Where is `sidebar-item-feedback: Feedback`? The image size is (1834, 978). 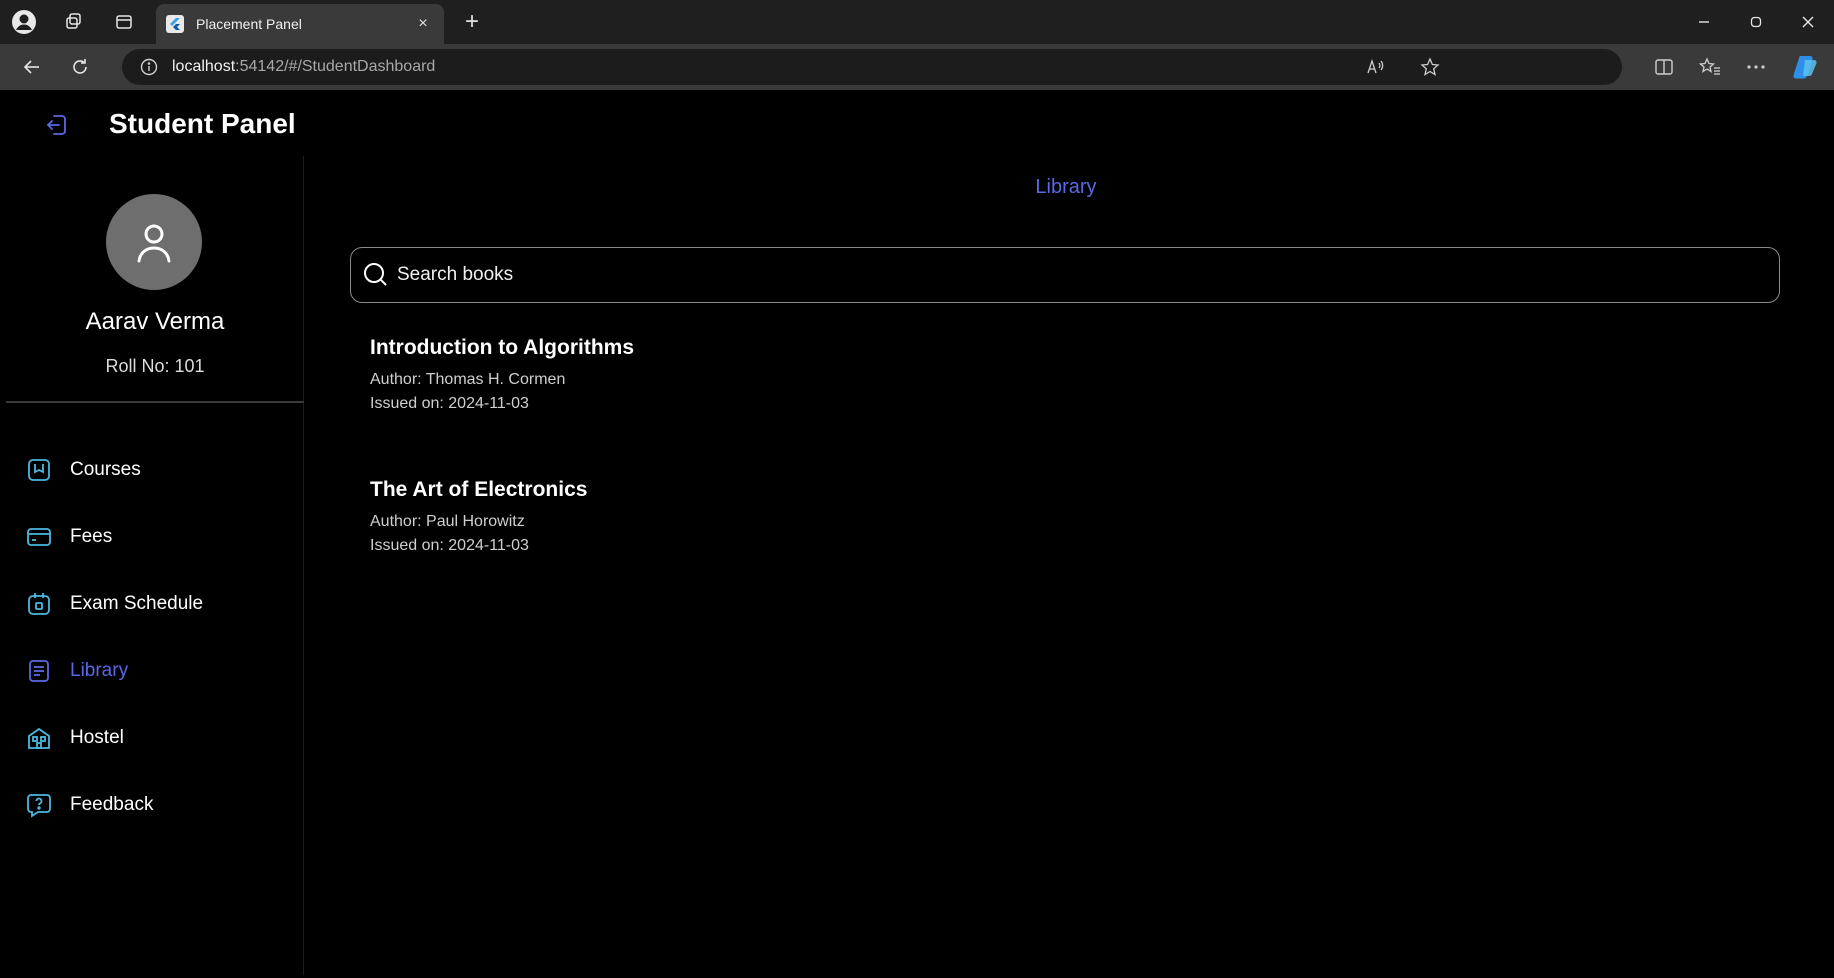
sidebar-item-feedback: Feedback is located at coordinates (155, 804).